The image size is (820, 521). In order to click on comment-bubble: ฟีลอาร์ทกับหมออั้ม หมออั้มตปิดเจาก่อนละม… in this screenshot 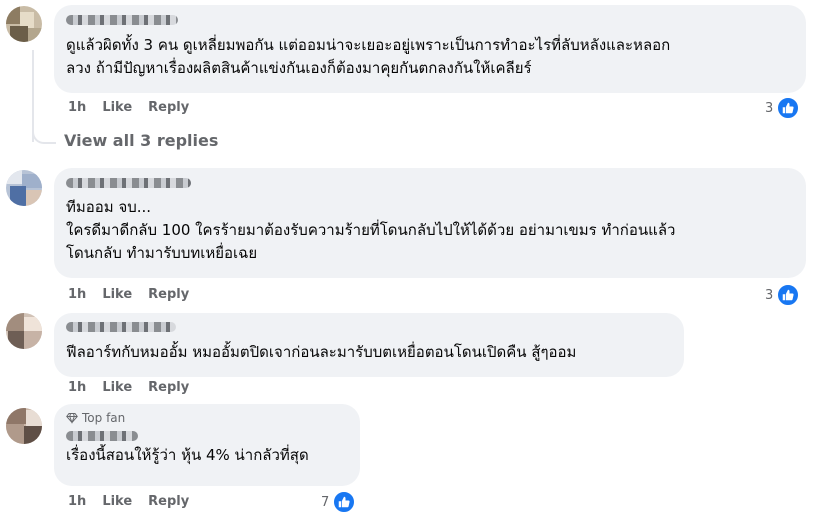, I will do `click(369, 345)`.